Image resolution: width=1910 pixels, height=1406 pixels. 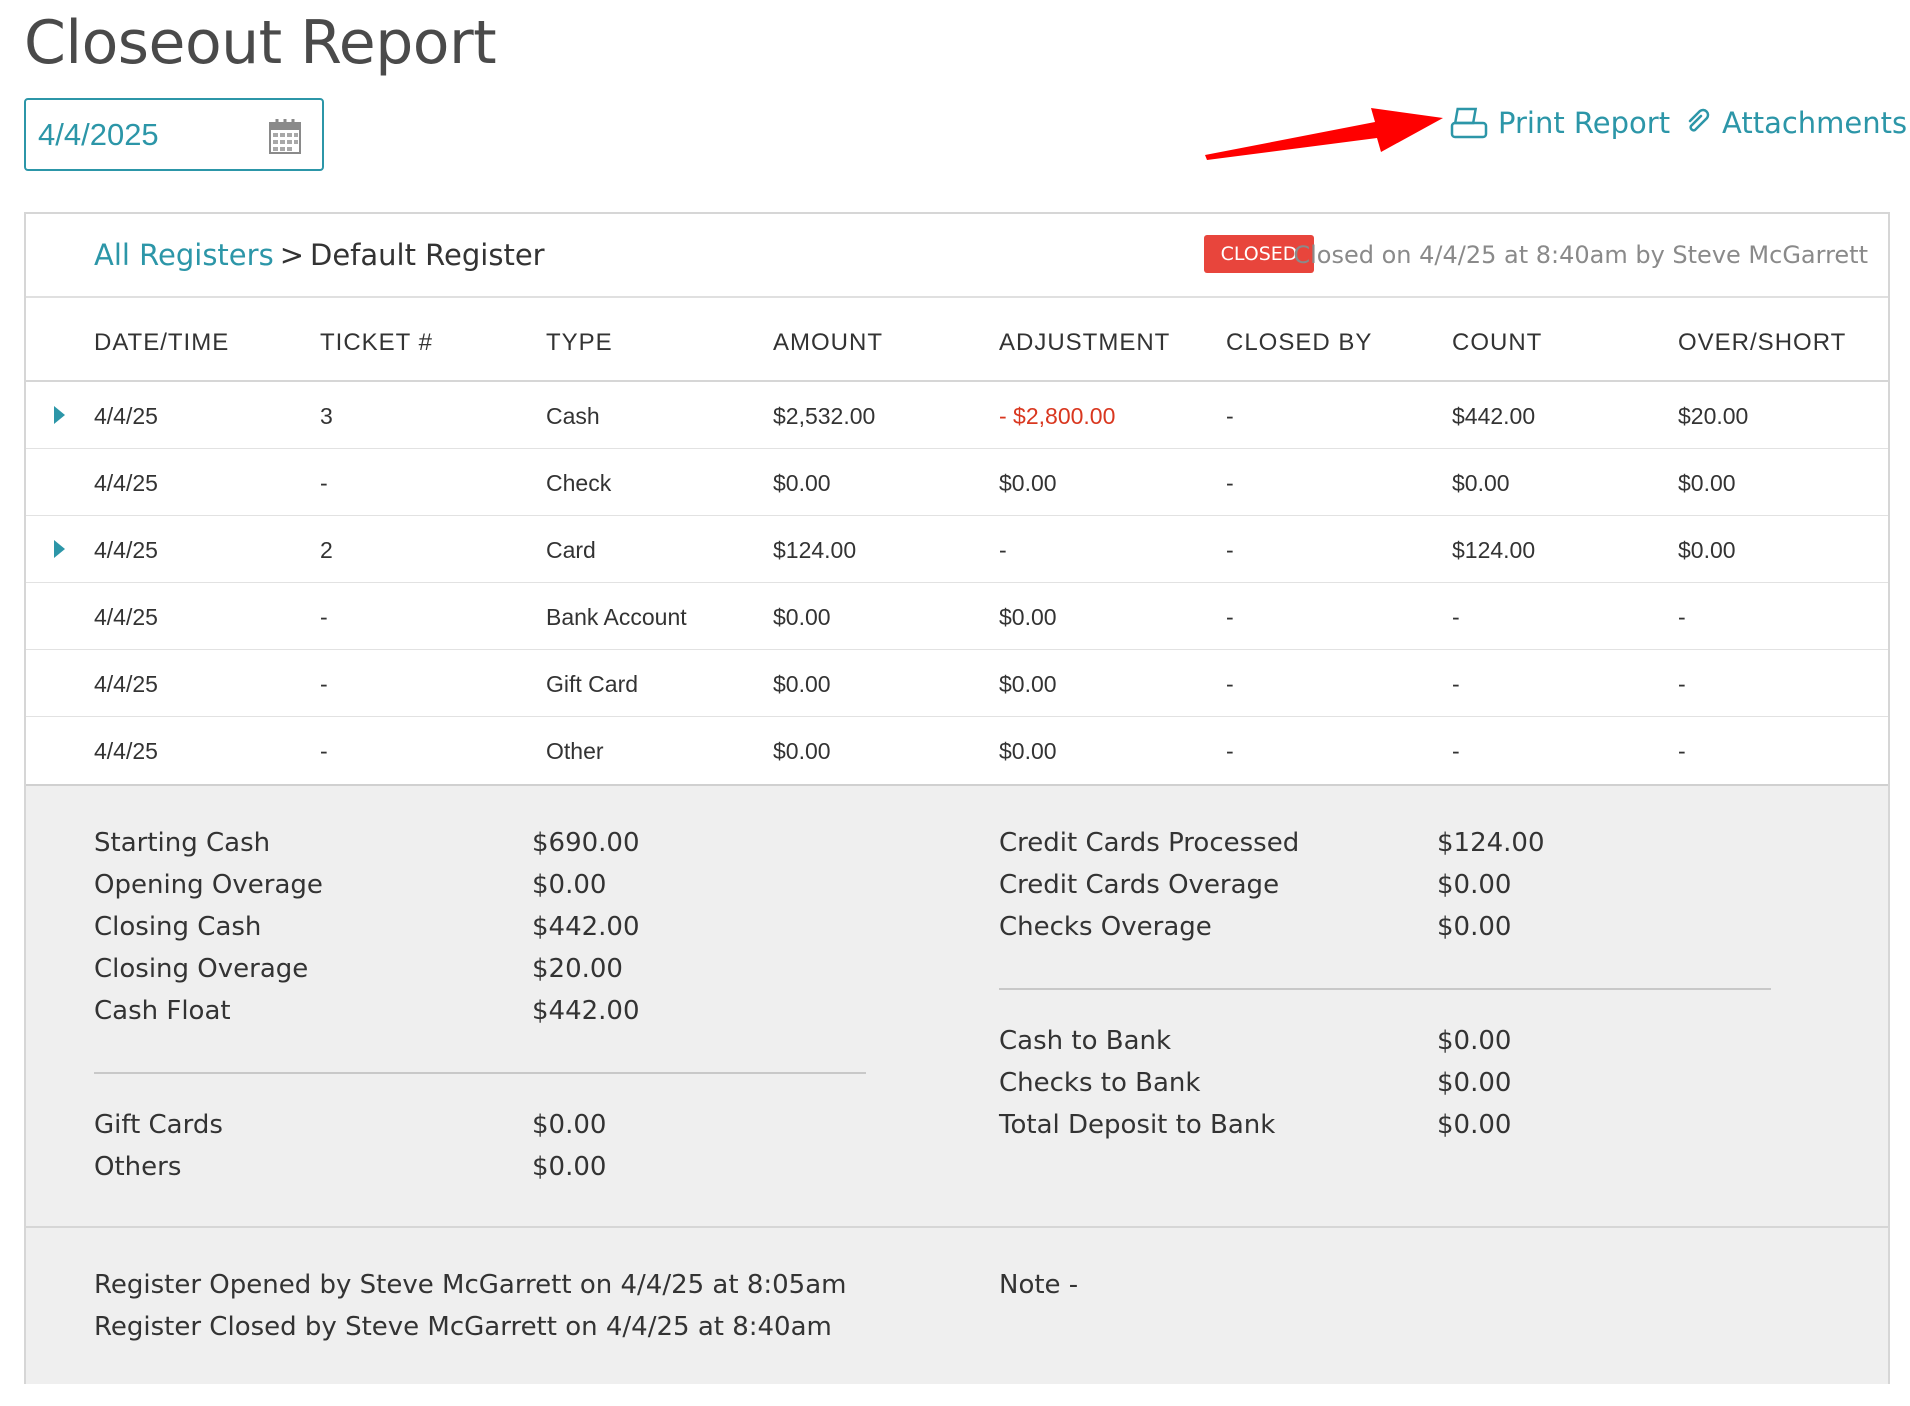 What do you see at coordinates (427, 255) in the screenshot?
I see `breadcrumb-current: Default Register` at bounding box center [427, 255].